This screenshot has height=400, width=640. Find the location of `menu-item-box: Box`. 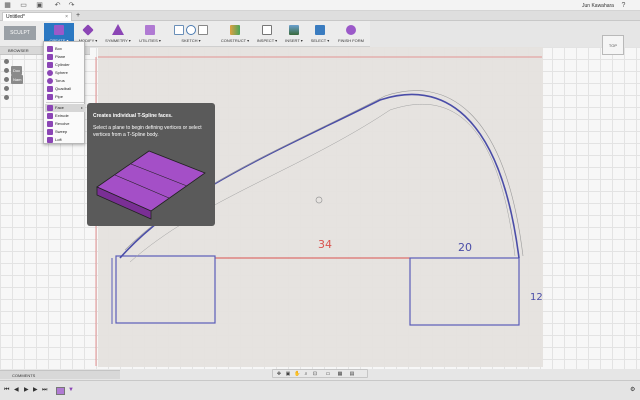

menu-item-box: Box is located at coordinates (65, 49).